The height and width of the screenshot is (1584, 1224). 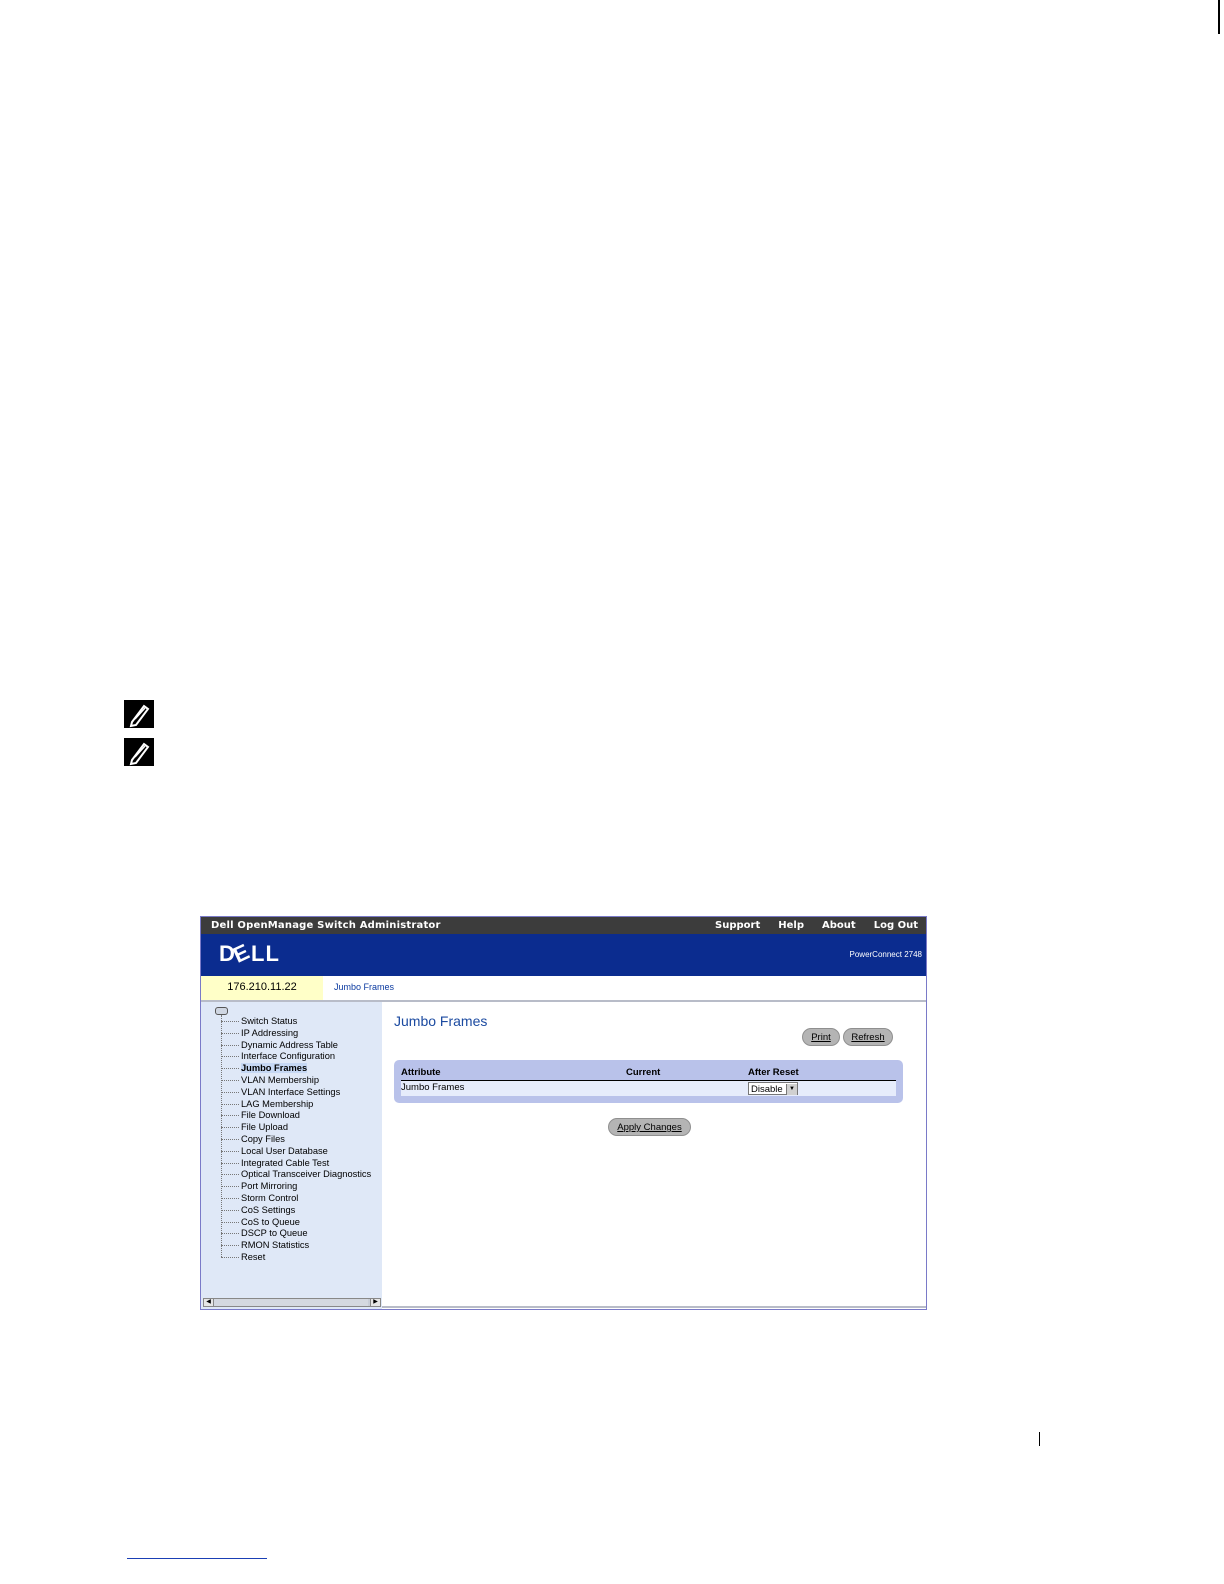 I want to click on sidebar-item: VLAN Membership, so click(x=270, y=1081).